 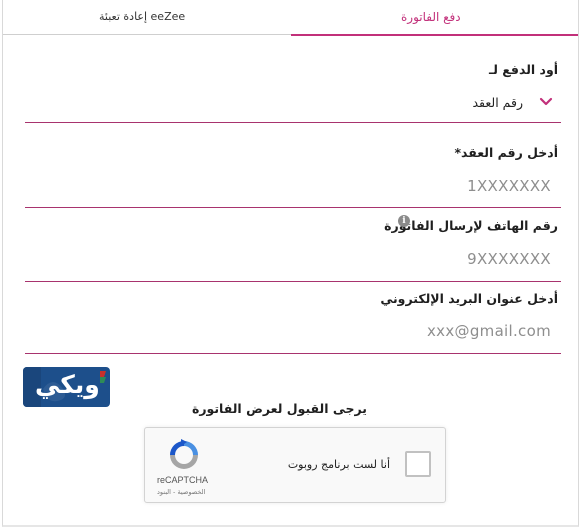 I want to click on tab-pay-bill: دفع الفاتورة, so click(x=434, y=18).